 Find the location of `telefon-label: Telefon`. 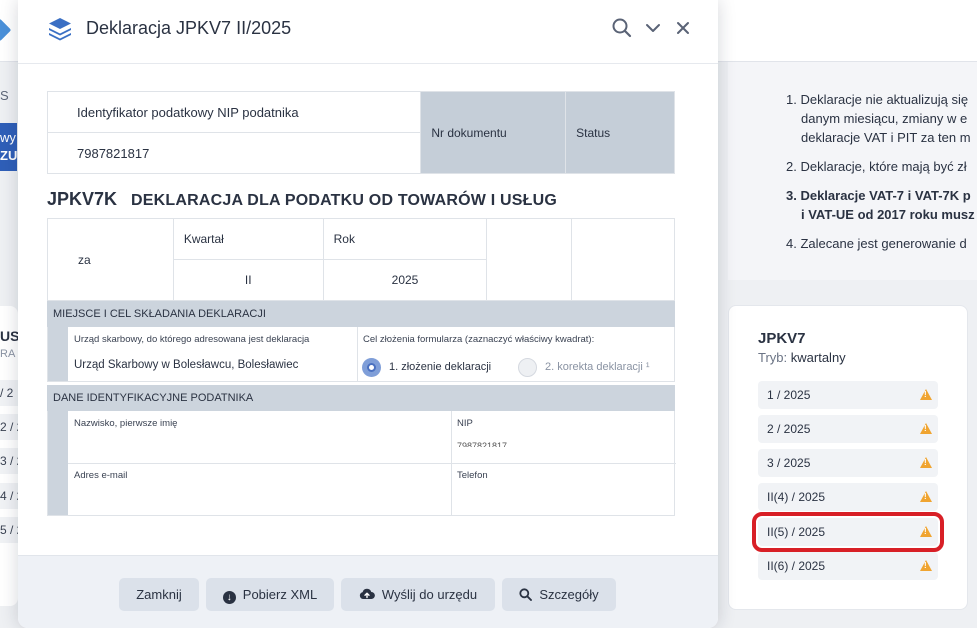

telefon-label: Telefon is located at coordinates (472, 475).